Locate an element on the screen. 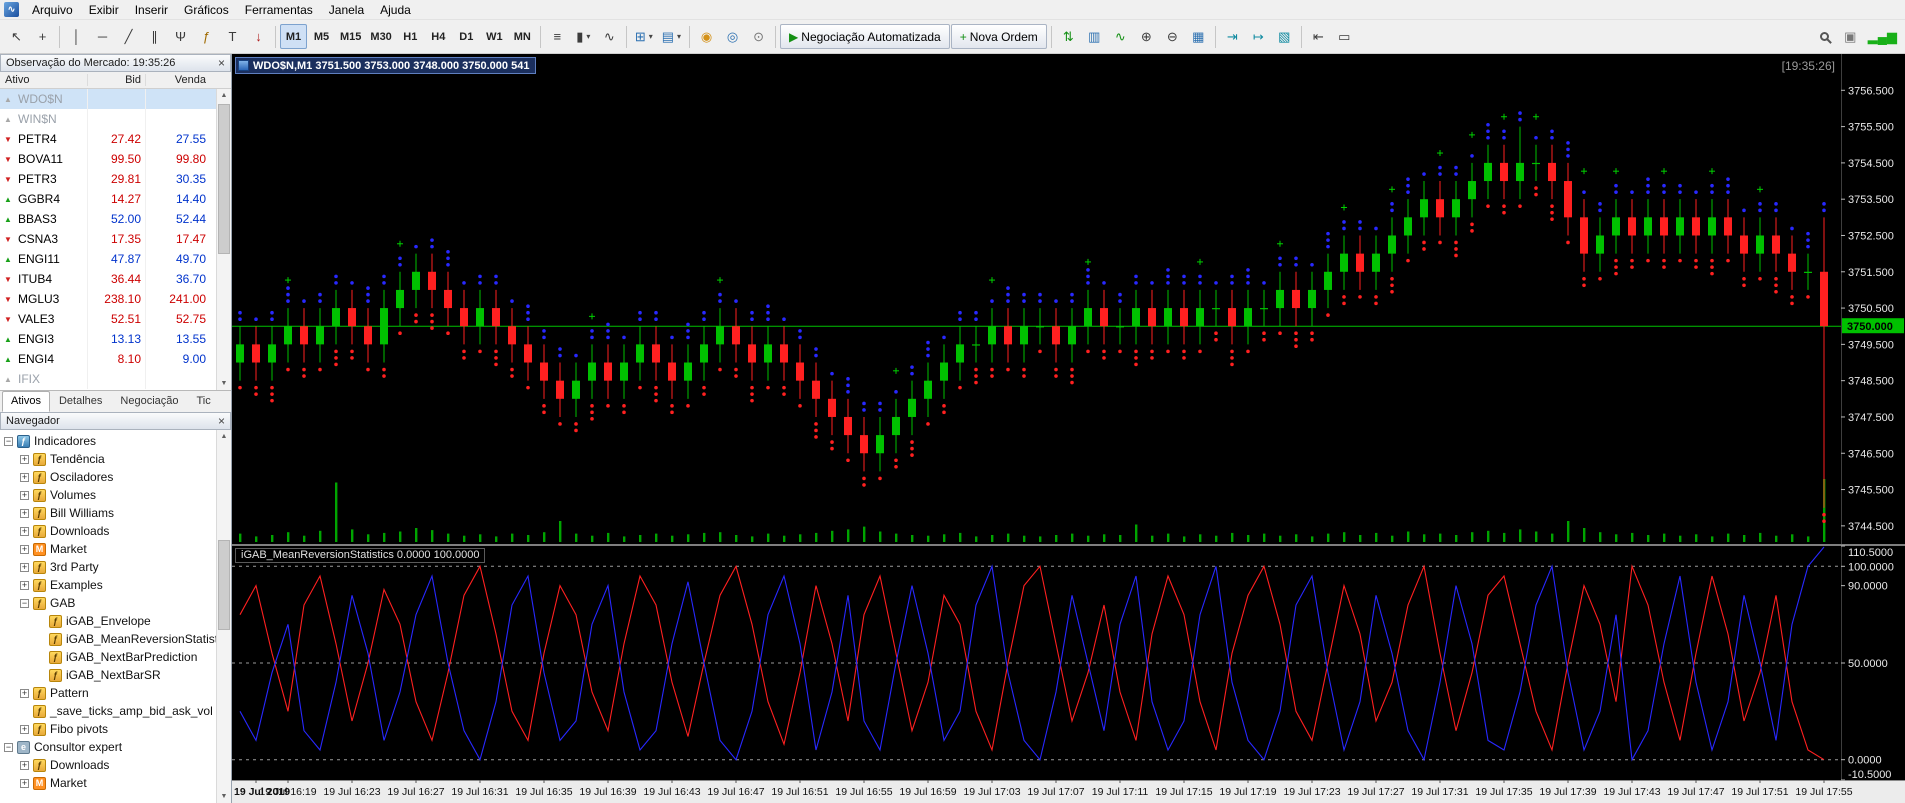 The height and width of the screenshot is (803, 1905). market-watch-scrollbar: ▲ ▼ is located at coordinates (223, 239).